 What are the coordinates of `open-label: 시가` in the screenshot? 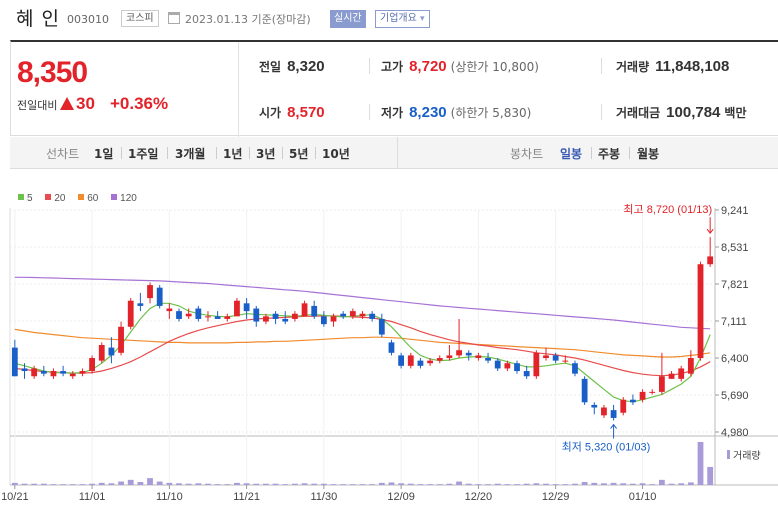 It's located at (270, 113).